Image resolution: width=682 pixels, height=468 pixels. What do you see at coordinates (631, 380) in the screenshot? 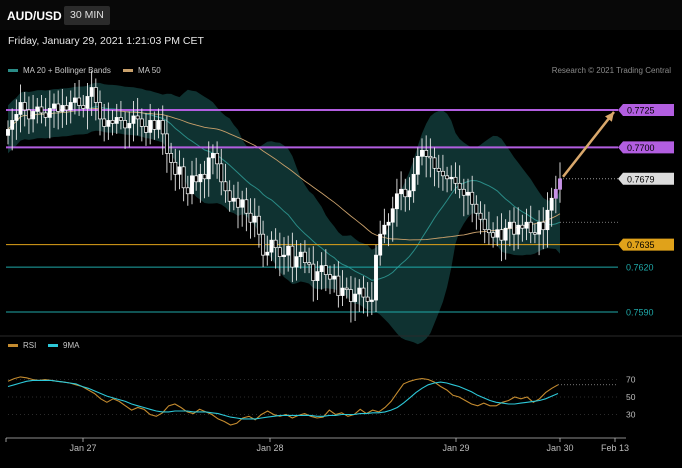
I see `rsi-tick-label-70: 70` at bounding box center [631, 380].